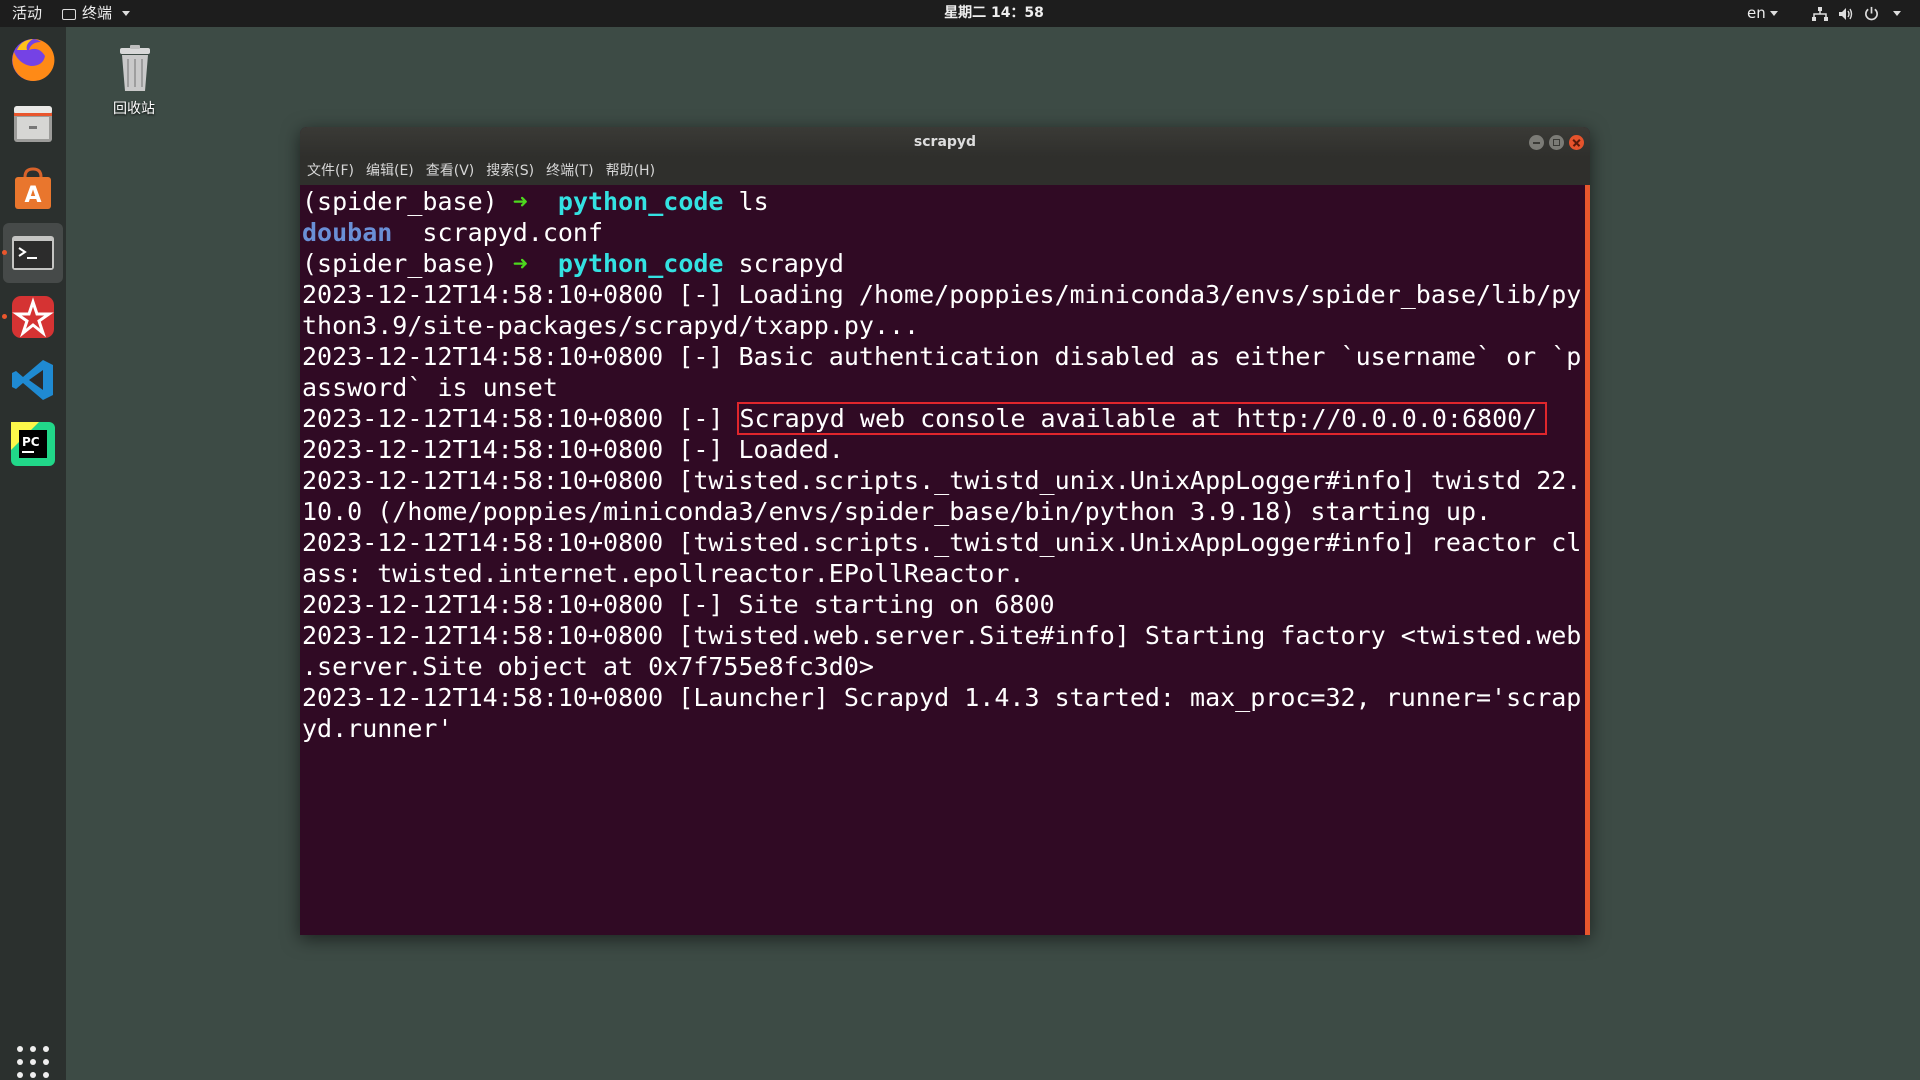 The width and height of the screenshot is (1920, 1080). I want to click on terminal-scrollbar, so click(1587, 560).